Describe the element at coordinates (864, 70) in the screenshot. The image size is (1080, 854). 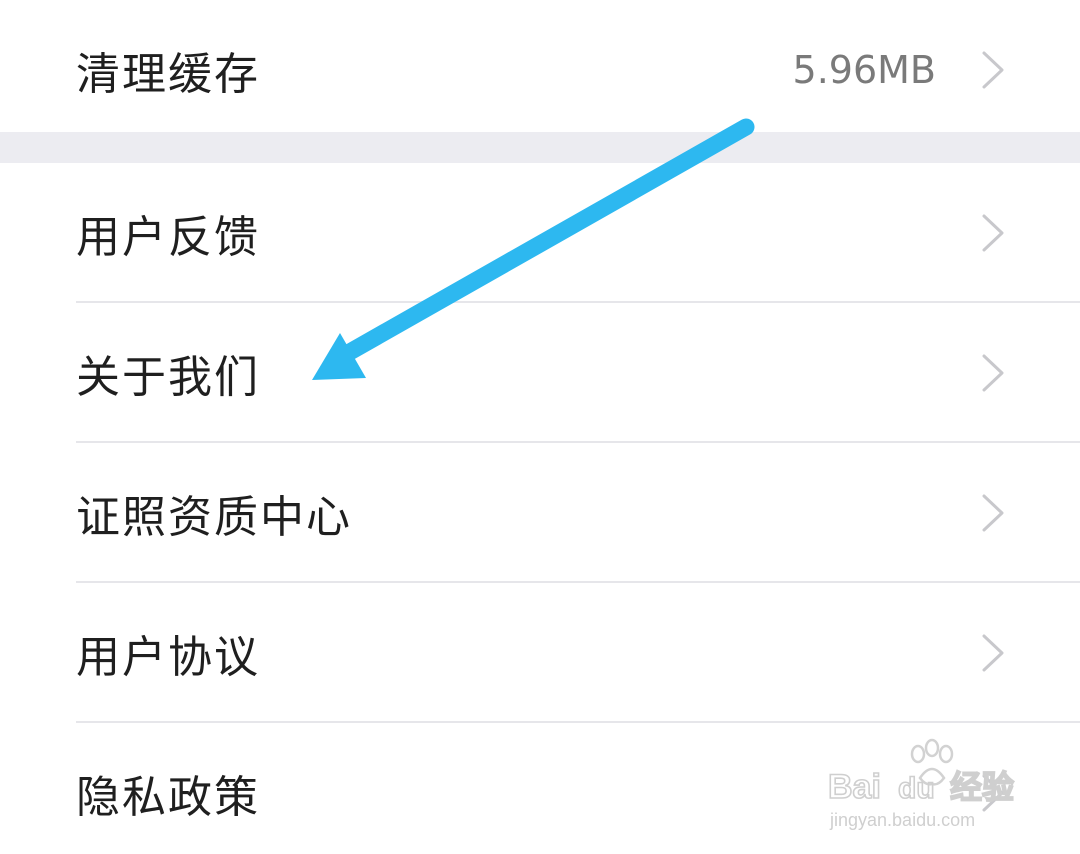
I see `cache-size-value: 5.96MB` at that location.